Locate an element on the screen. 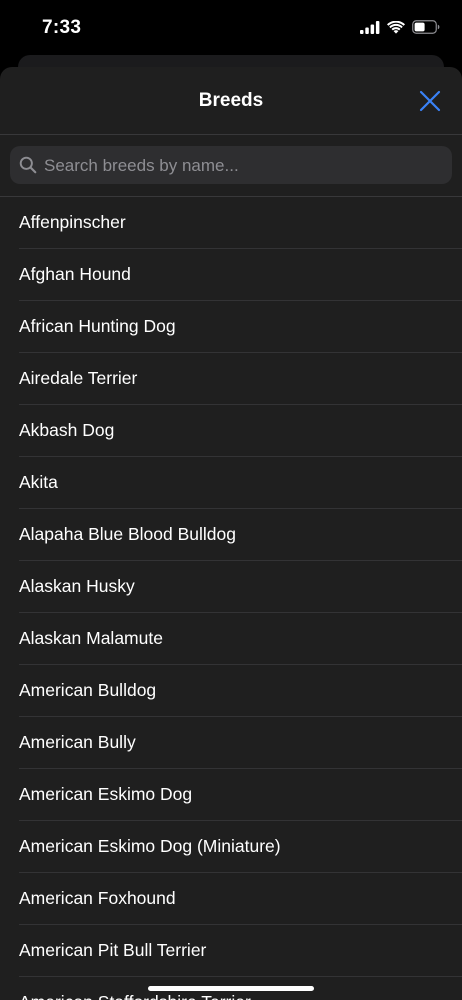 The image size is (462, 1000). home-indicator is located at coordinates (231, 988).